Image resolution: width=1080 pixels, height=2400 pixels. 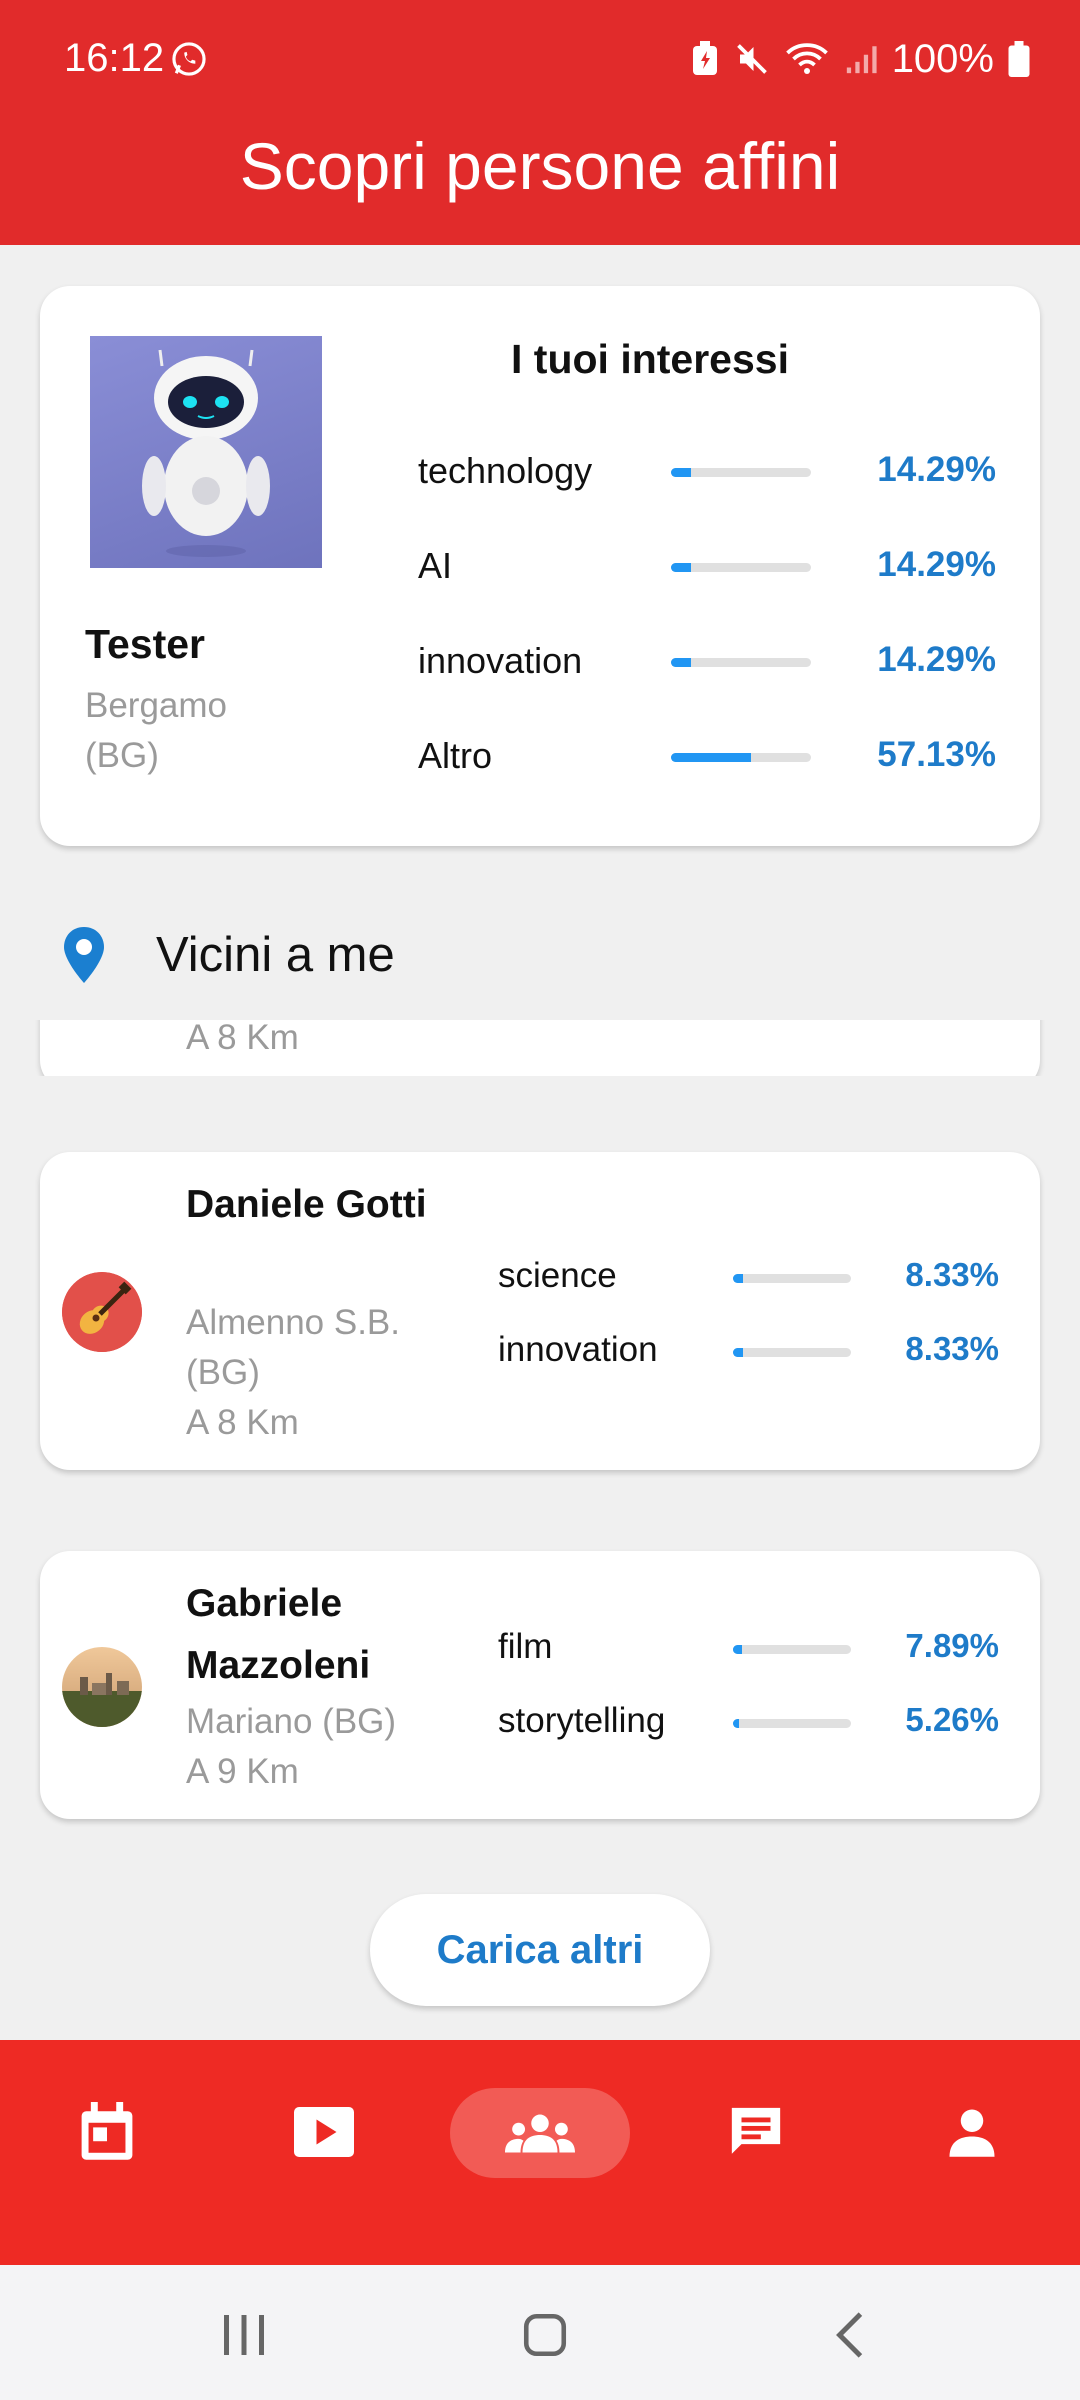 I want to click on profile-name: Tester, so click(x=145, y=644).